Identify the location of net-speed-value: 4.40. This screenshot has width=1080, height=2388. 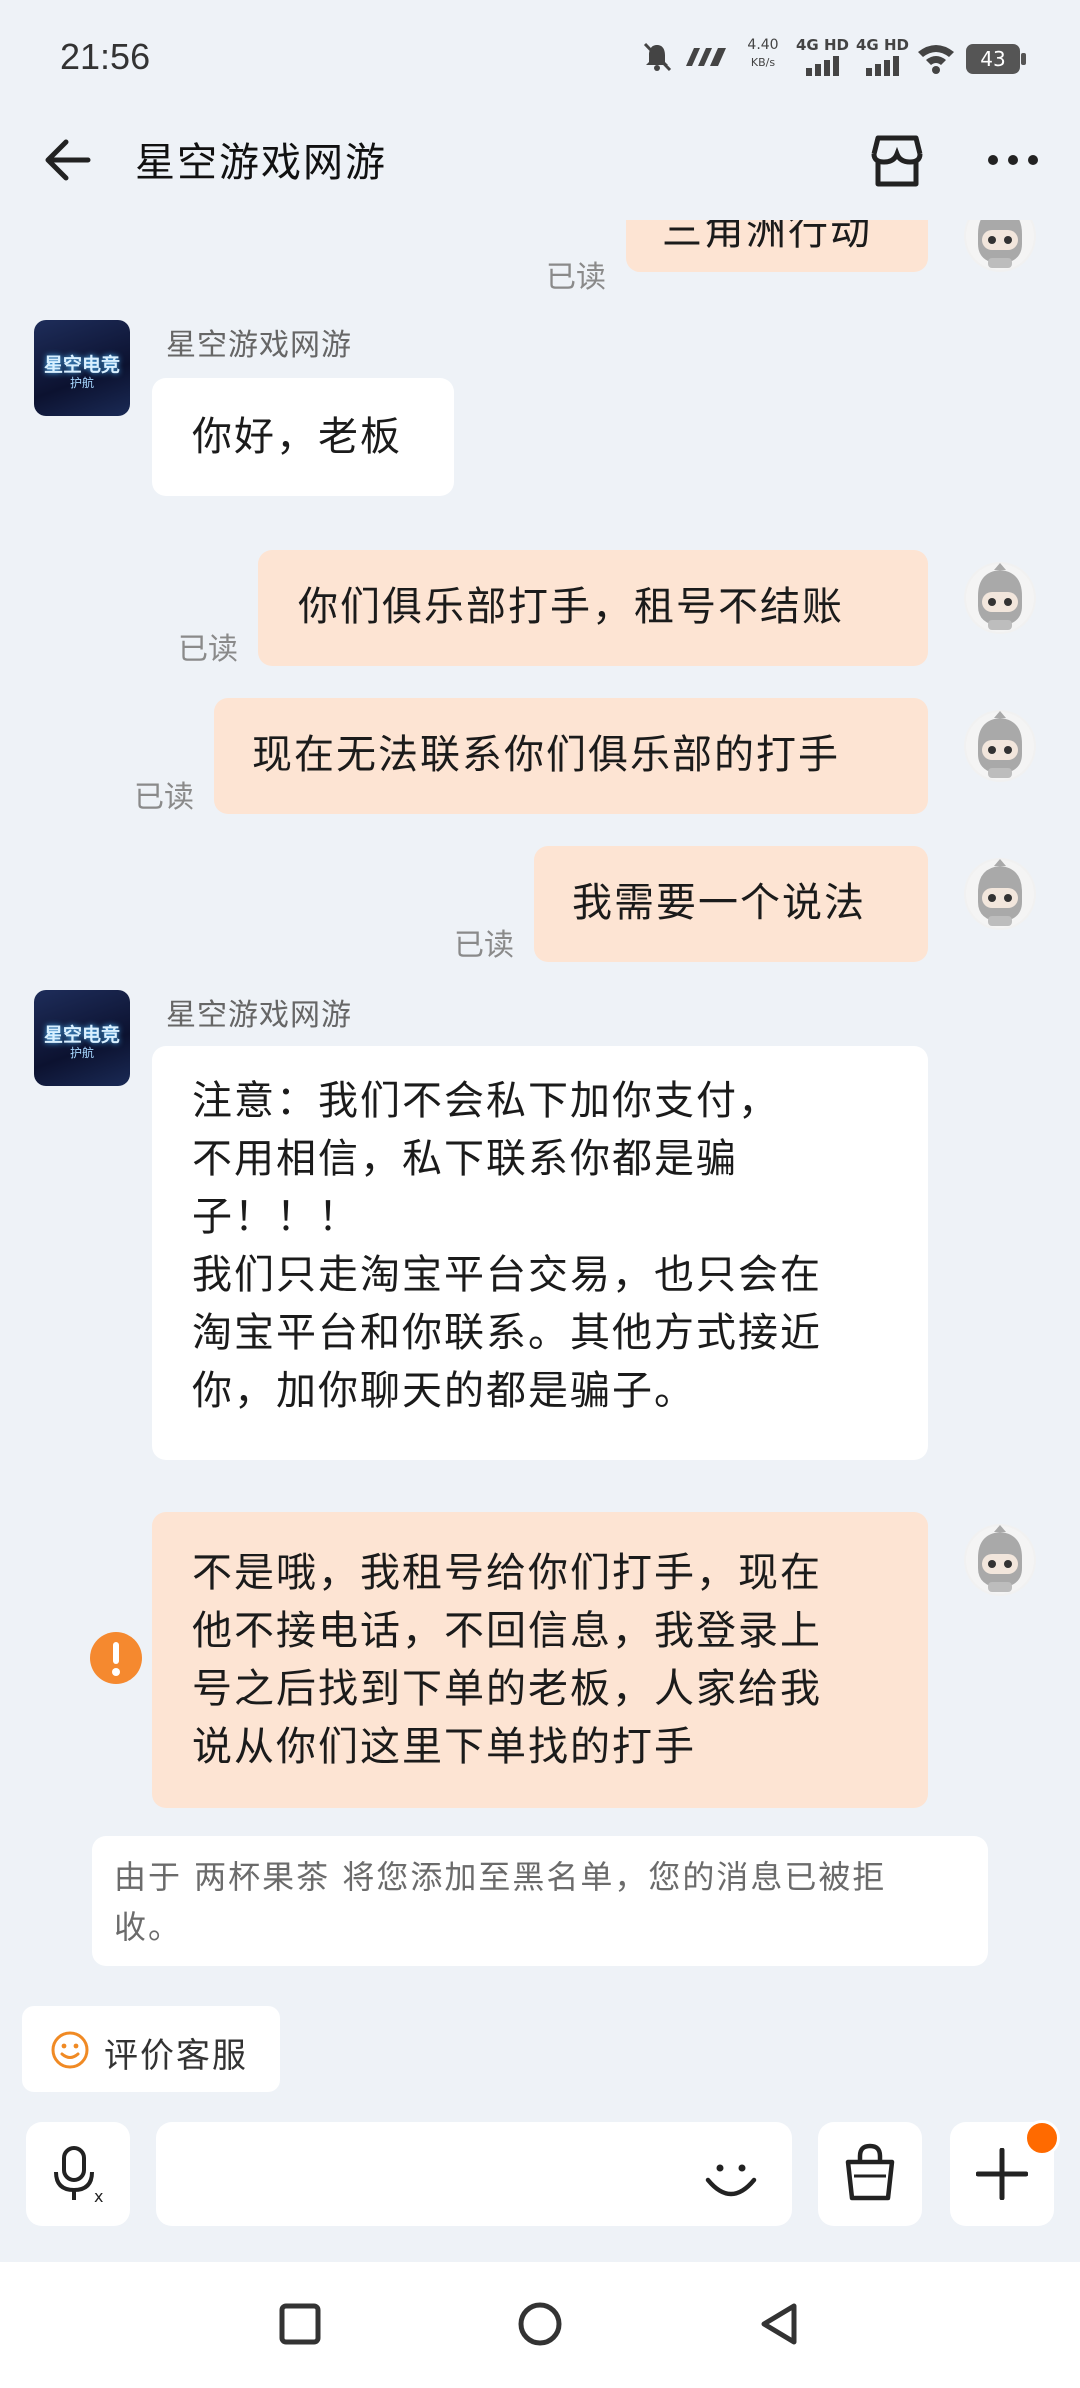
(763, 45).